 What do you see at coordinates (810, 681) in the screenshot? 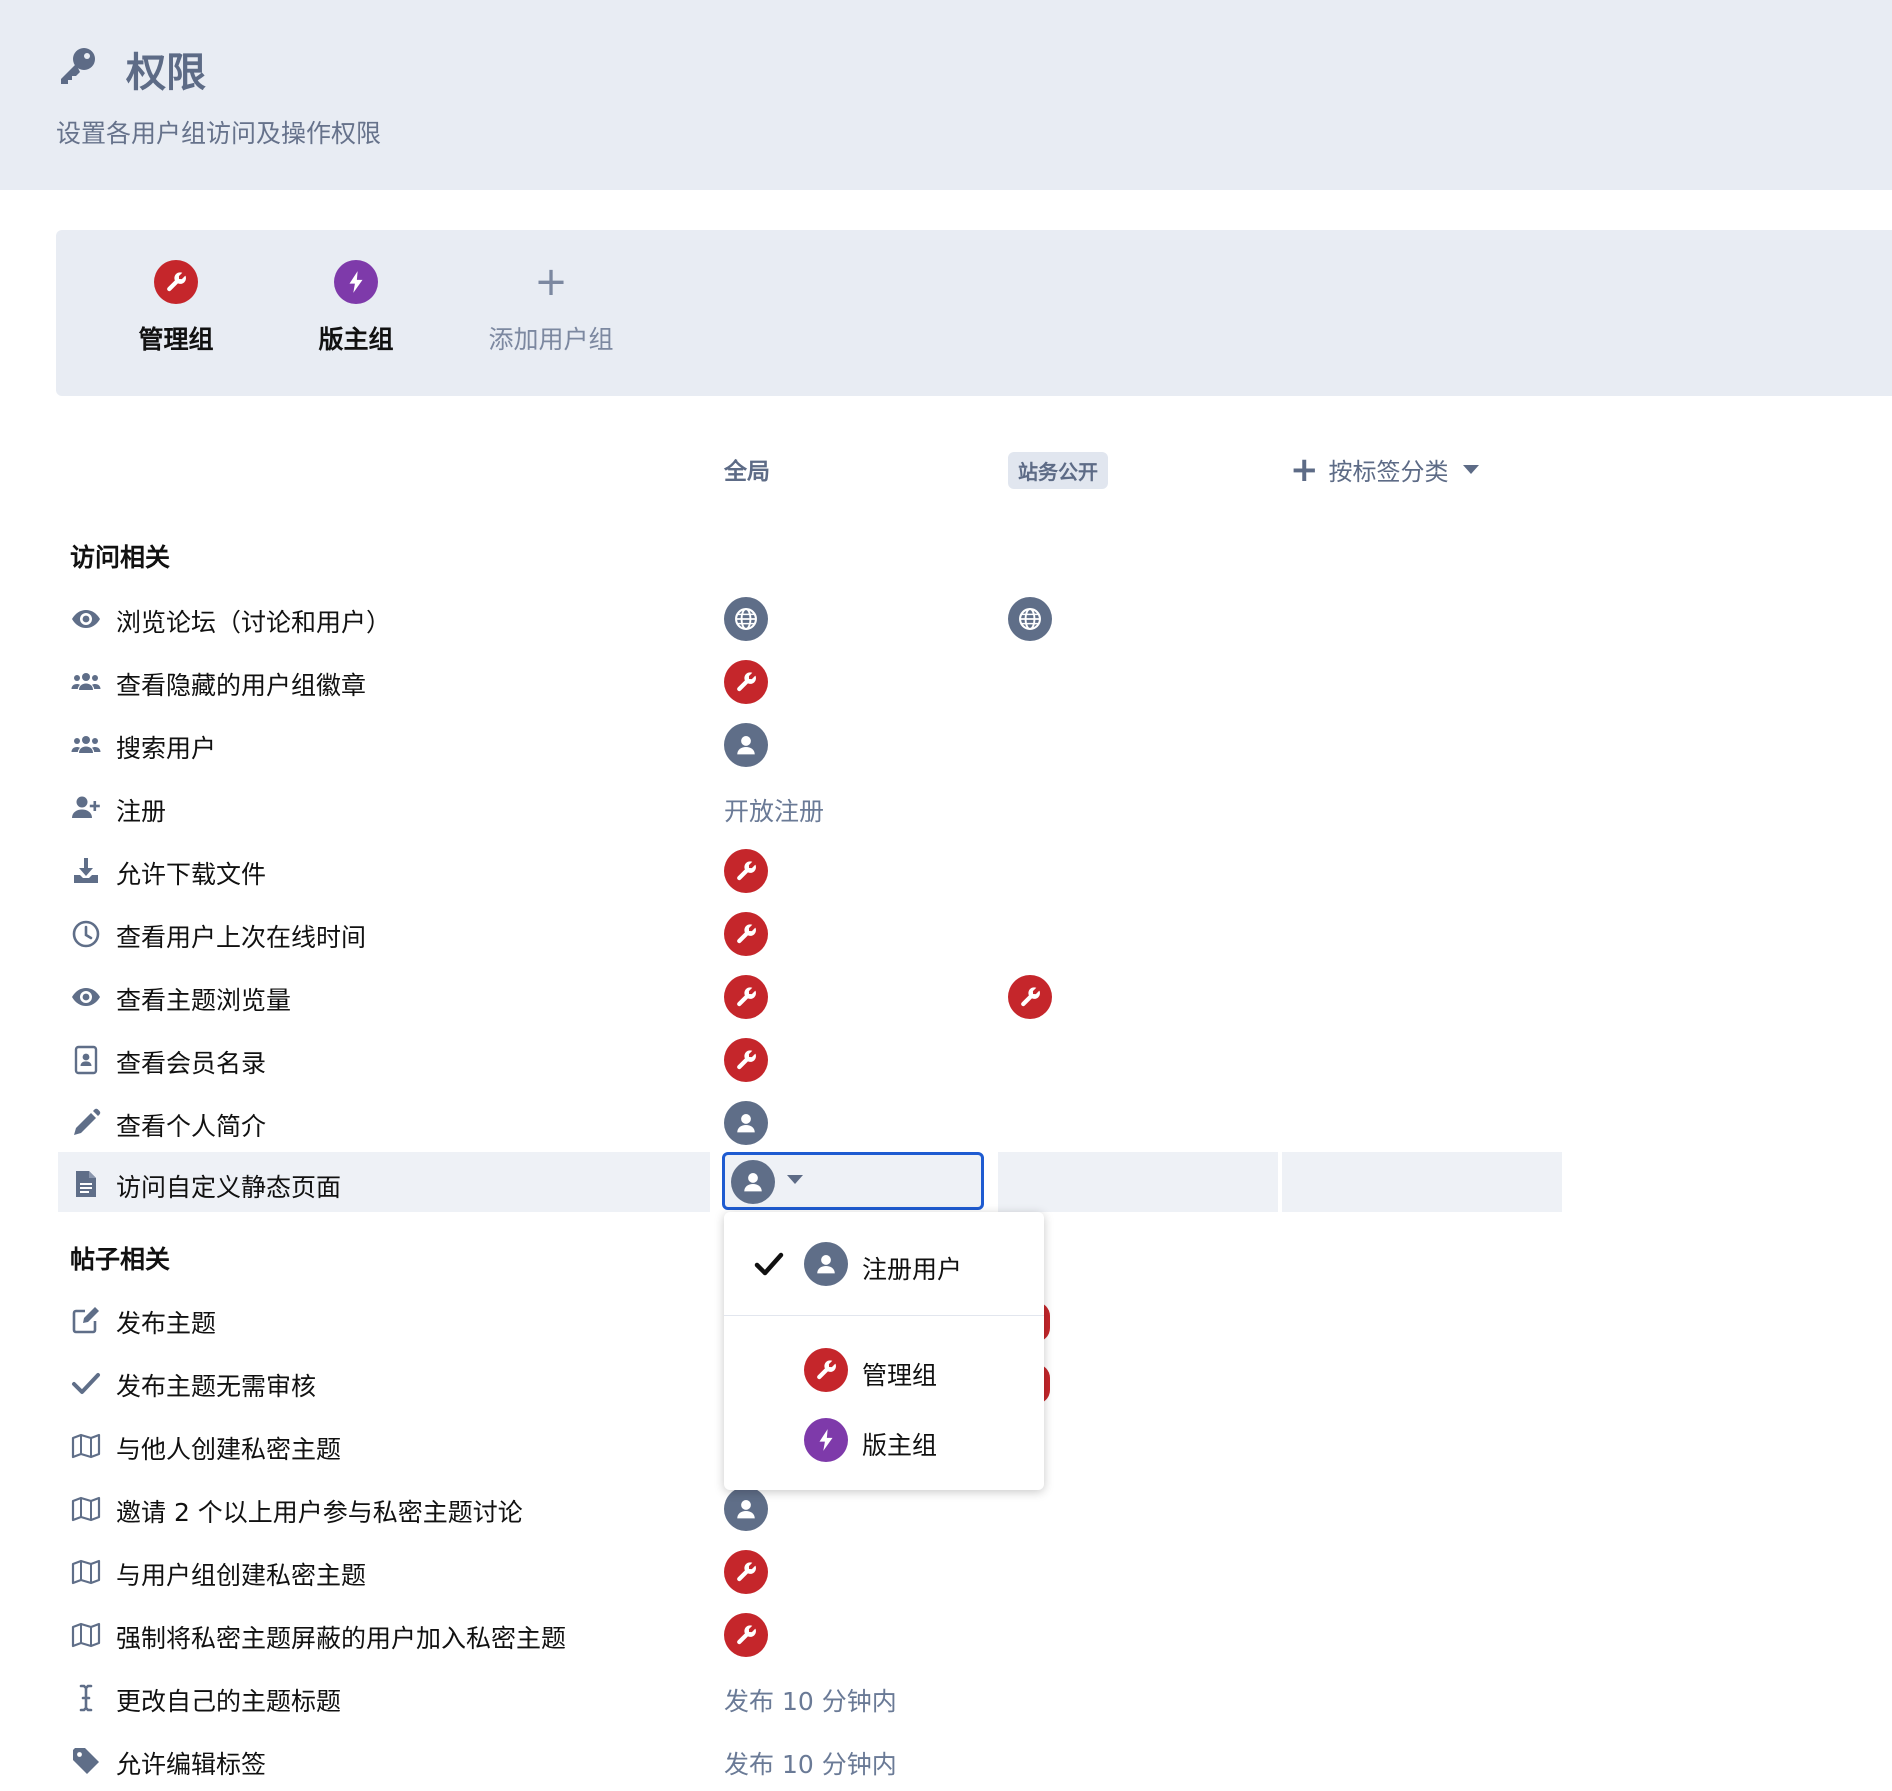
I see `permission-row: 查看隐藏的用户组徽章` at bounding box center [810, 681].